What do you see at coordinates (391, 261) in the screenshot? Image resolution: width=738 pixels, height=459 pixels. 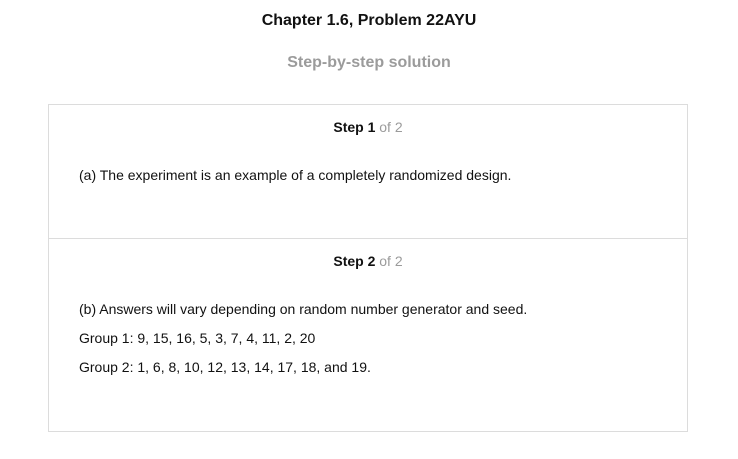 I see `step-2-count: of 2` at bounding box center [391, 261].